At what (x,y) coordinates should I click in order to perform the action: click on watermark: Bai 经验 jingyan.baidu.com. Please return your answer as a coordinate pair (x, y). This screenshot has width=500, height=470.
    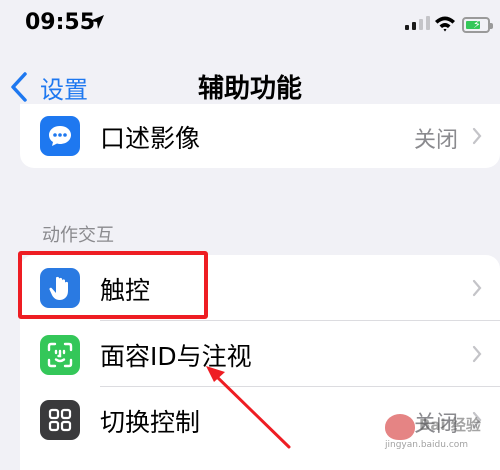
    Looking at the image, I should click on (440, 432).